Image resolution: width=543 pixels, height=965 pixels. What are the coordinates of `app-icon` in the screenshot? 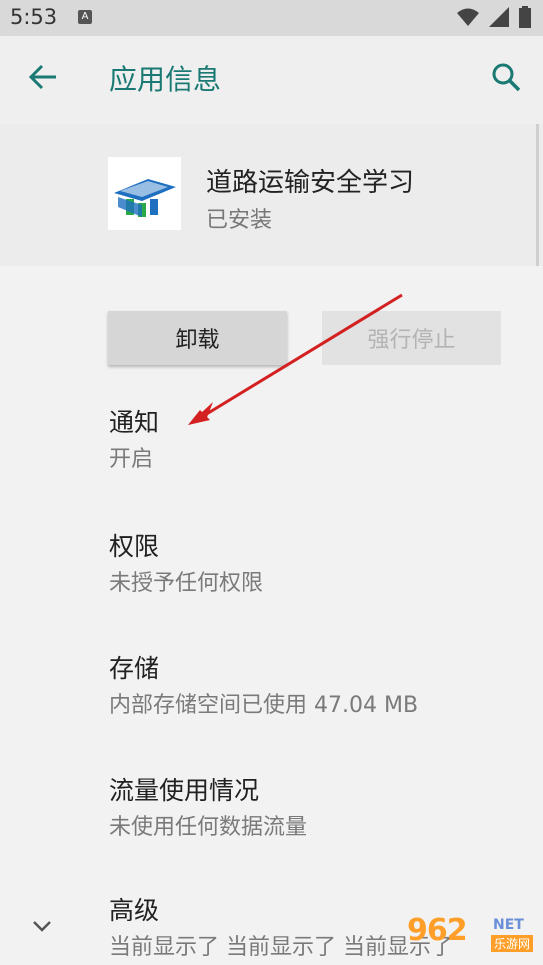 It's located at (144, 193).